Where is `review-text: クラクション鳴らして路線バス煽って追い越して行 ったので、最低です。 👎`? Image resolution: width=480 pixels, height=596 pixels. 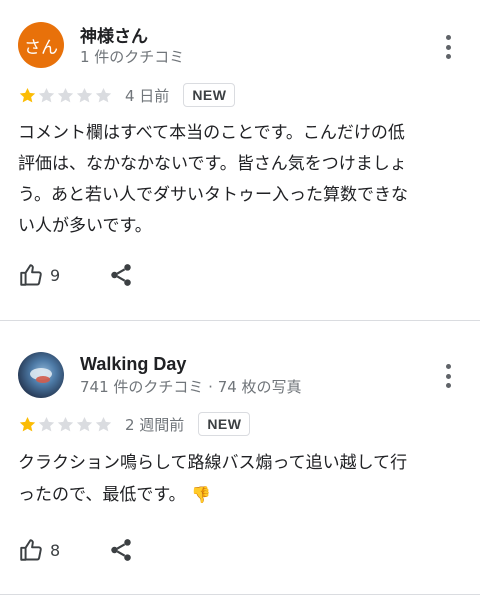 review-text: クラクション鳴らして路線バス煽って追い越して行 ったので、最低です。 👎 is located at coordinates (242, 479).